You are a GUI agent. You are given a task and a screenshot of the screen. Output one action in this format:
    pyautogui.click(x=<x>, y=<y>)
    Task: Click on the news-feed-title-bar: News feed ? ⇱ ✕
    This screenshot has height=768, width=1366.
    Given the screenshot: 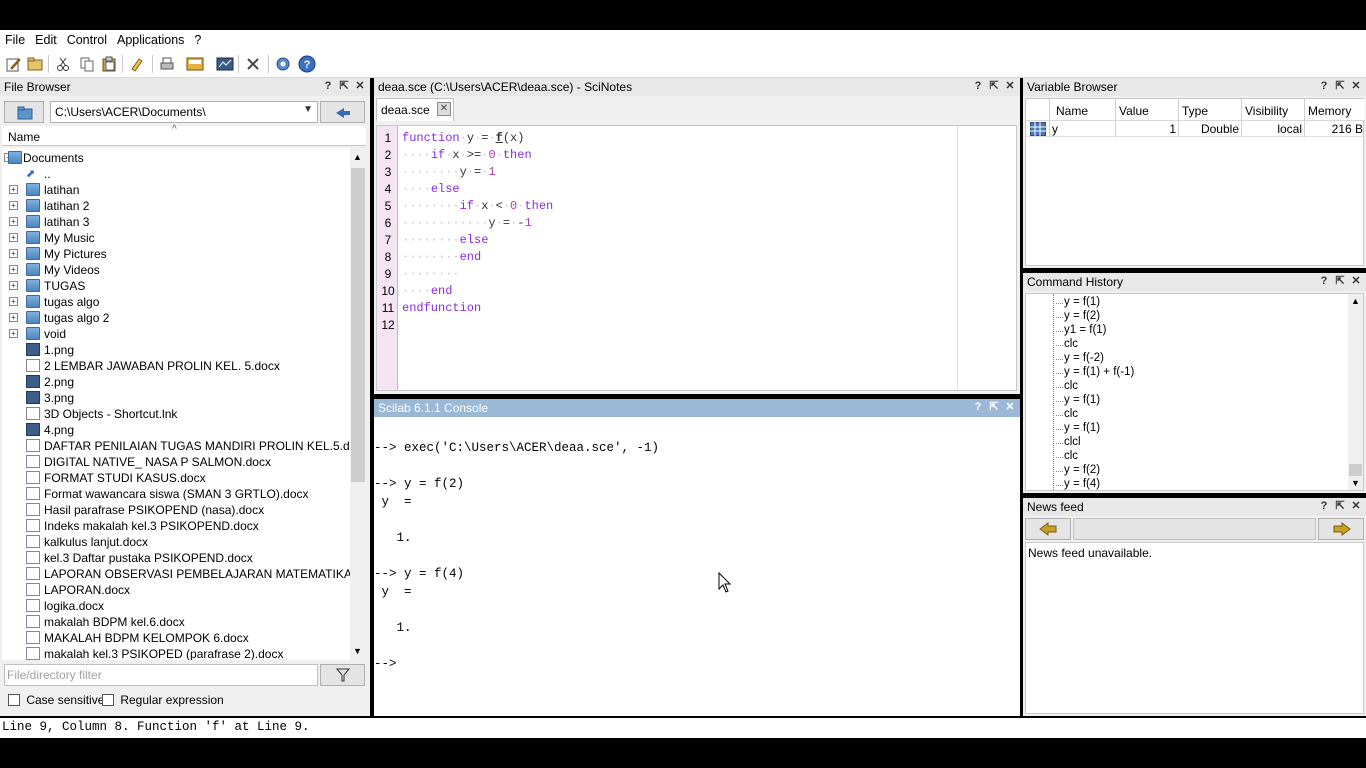 What is the action you would take?
    pyautogui.click(x=1194, y=507)
    